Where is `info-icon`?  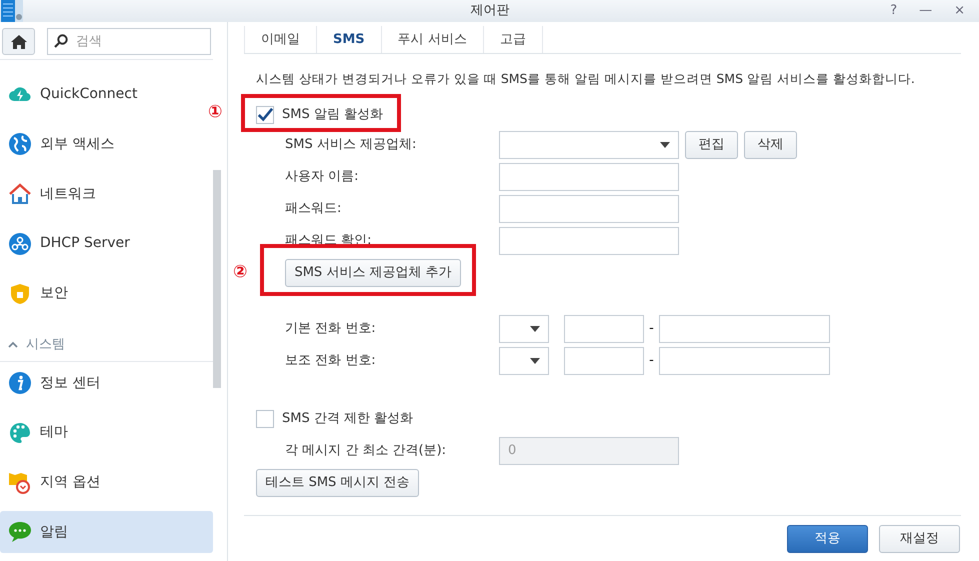
info-icon is located at coordinates (20, 383).